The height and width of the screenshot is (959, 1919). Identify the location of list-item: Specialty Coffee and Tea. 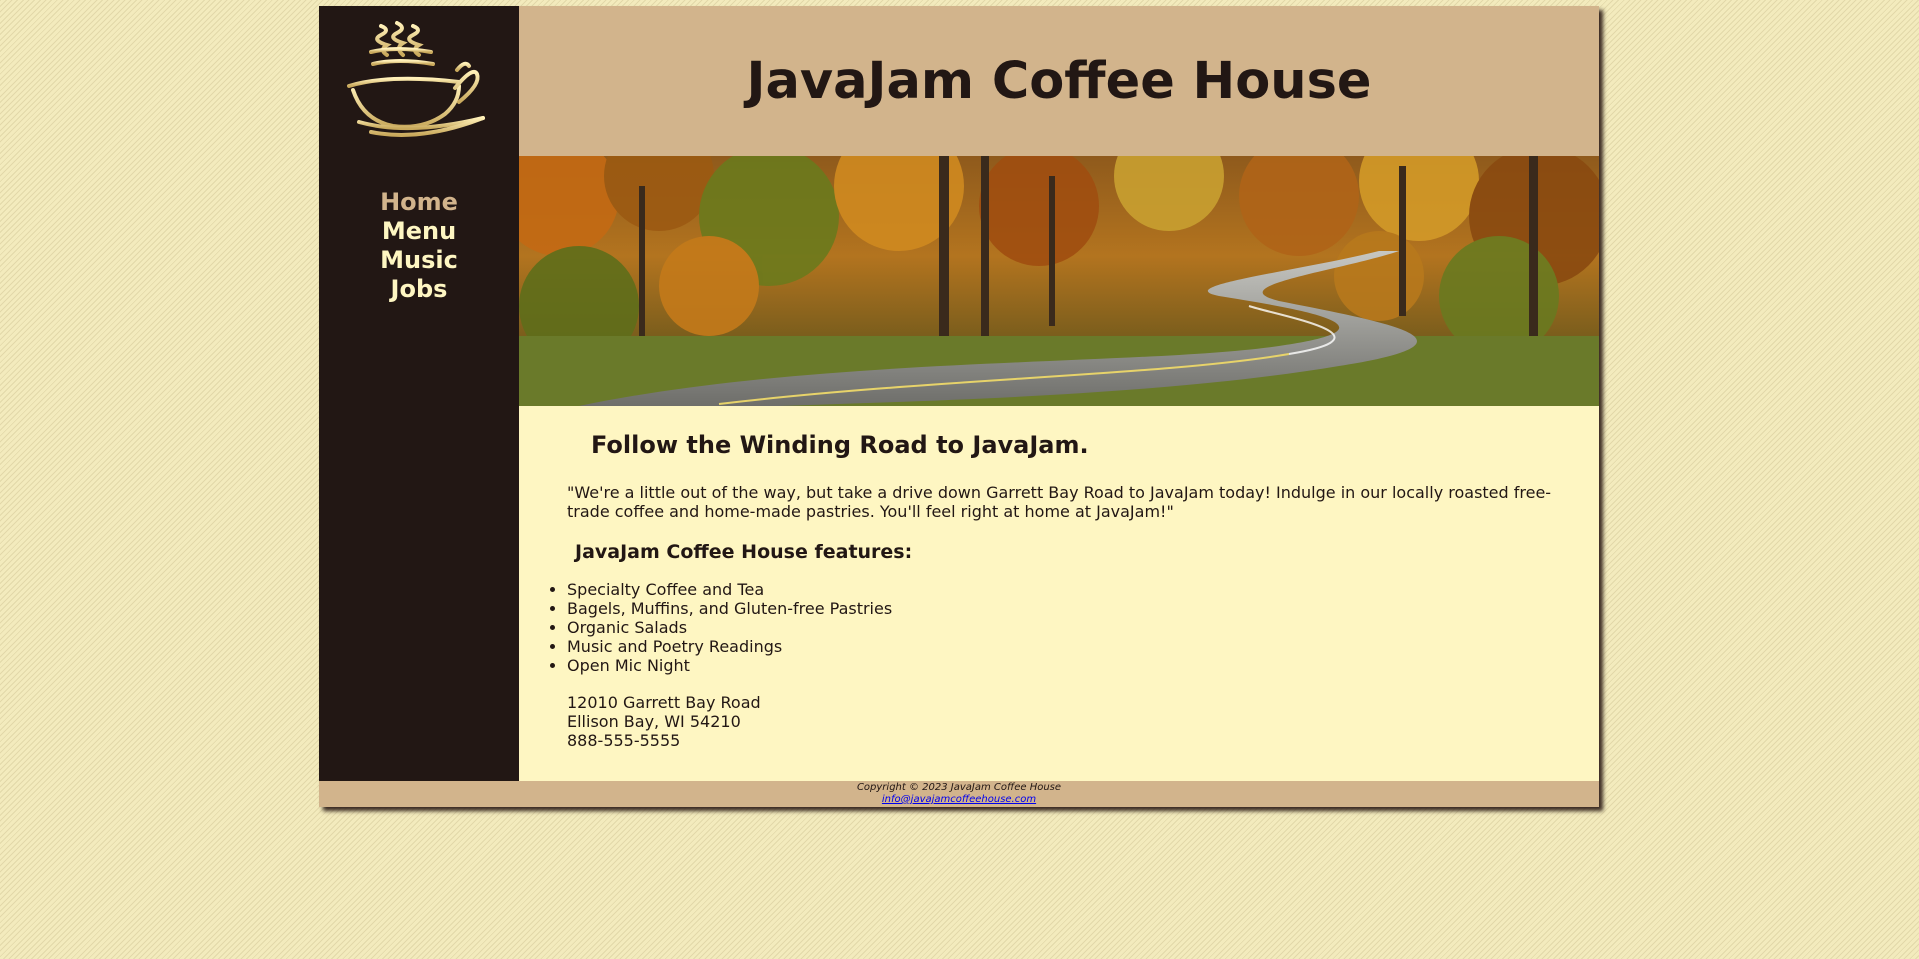
(729, 589).